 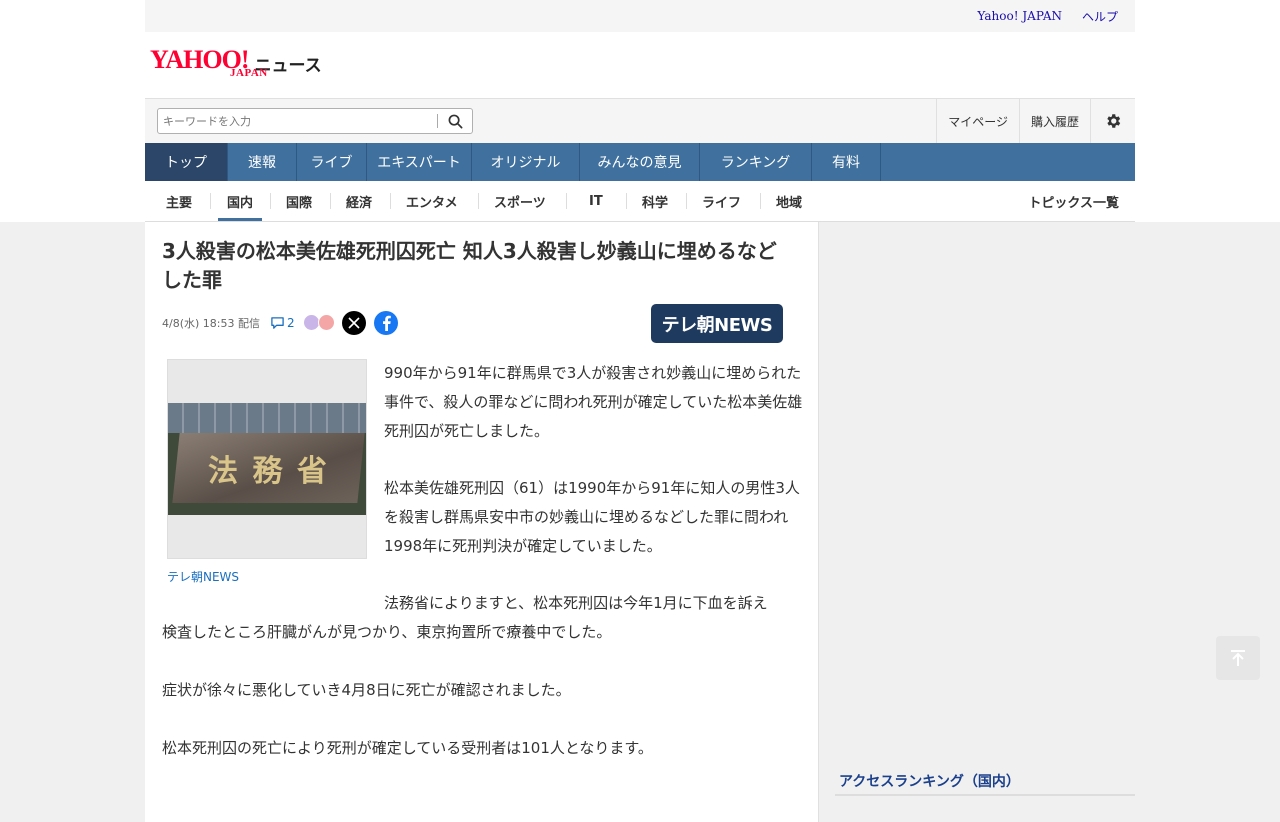 What do you see at coordinates (721, 201) in the screenshot?
I see `category-life: ライフ` at bounding box center [721, 201].